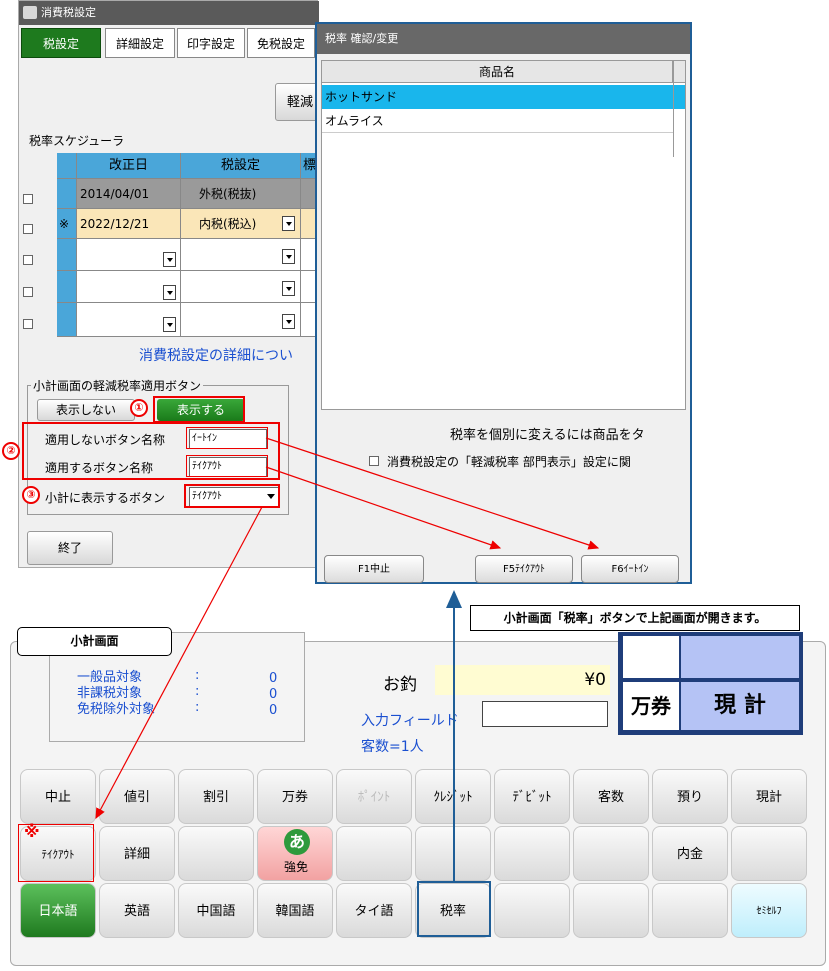 The width and height of the screenshot is (829, 971). What do you see at coordinates (295, 867) in the screenshot?
I see `kyomen-label: 強免` at bounding box center [295, 867].